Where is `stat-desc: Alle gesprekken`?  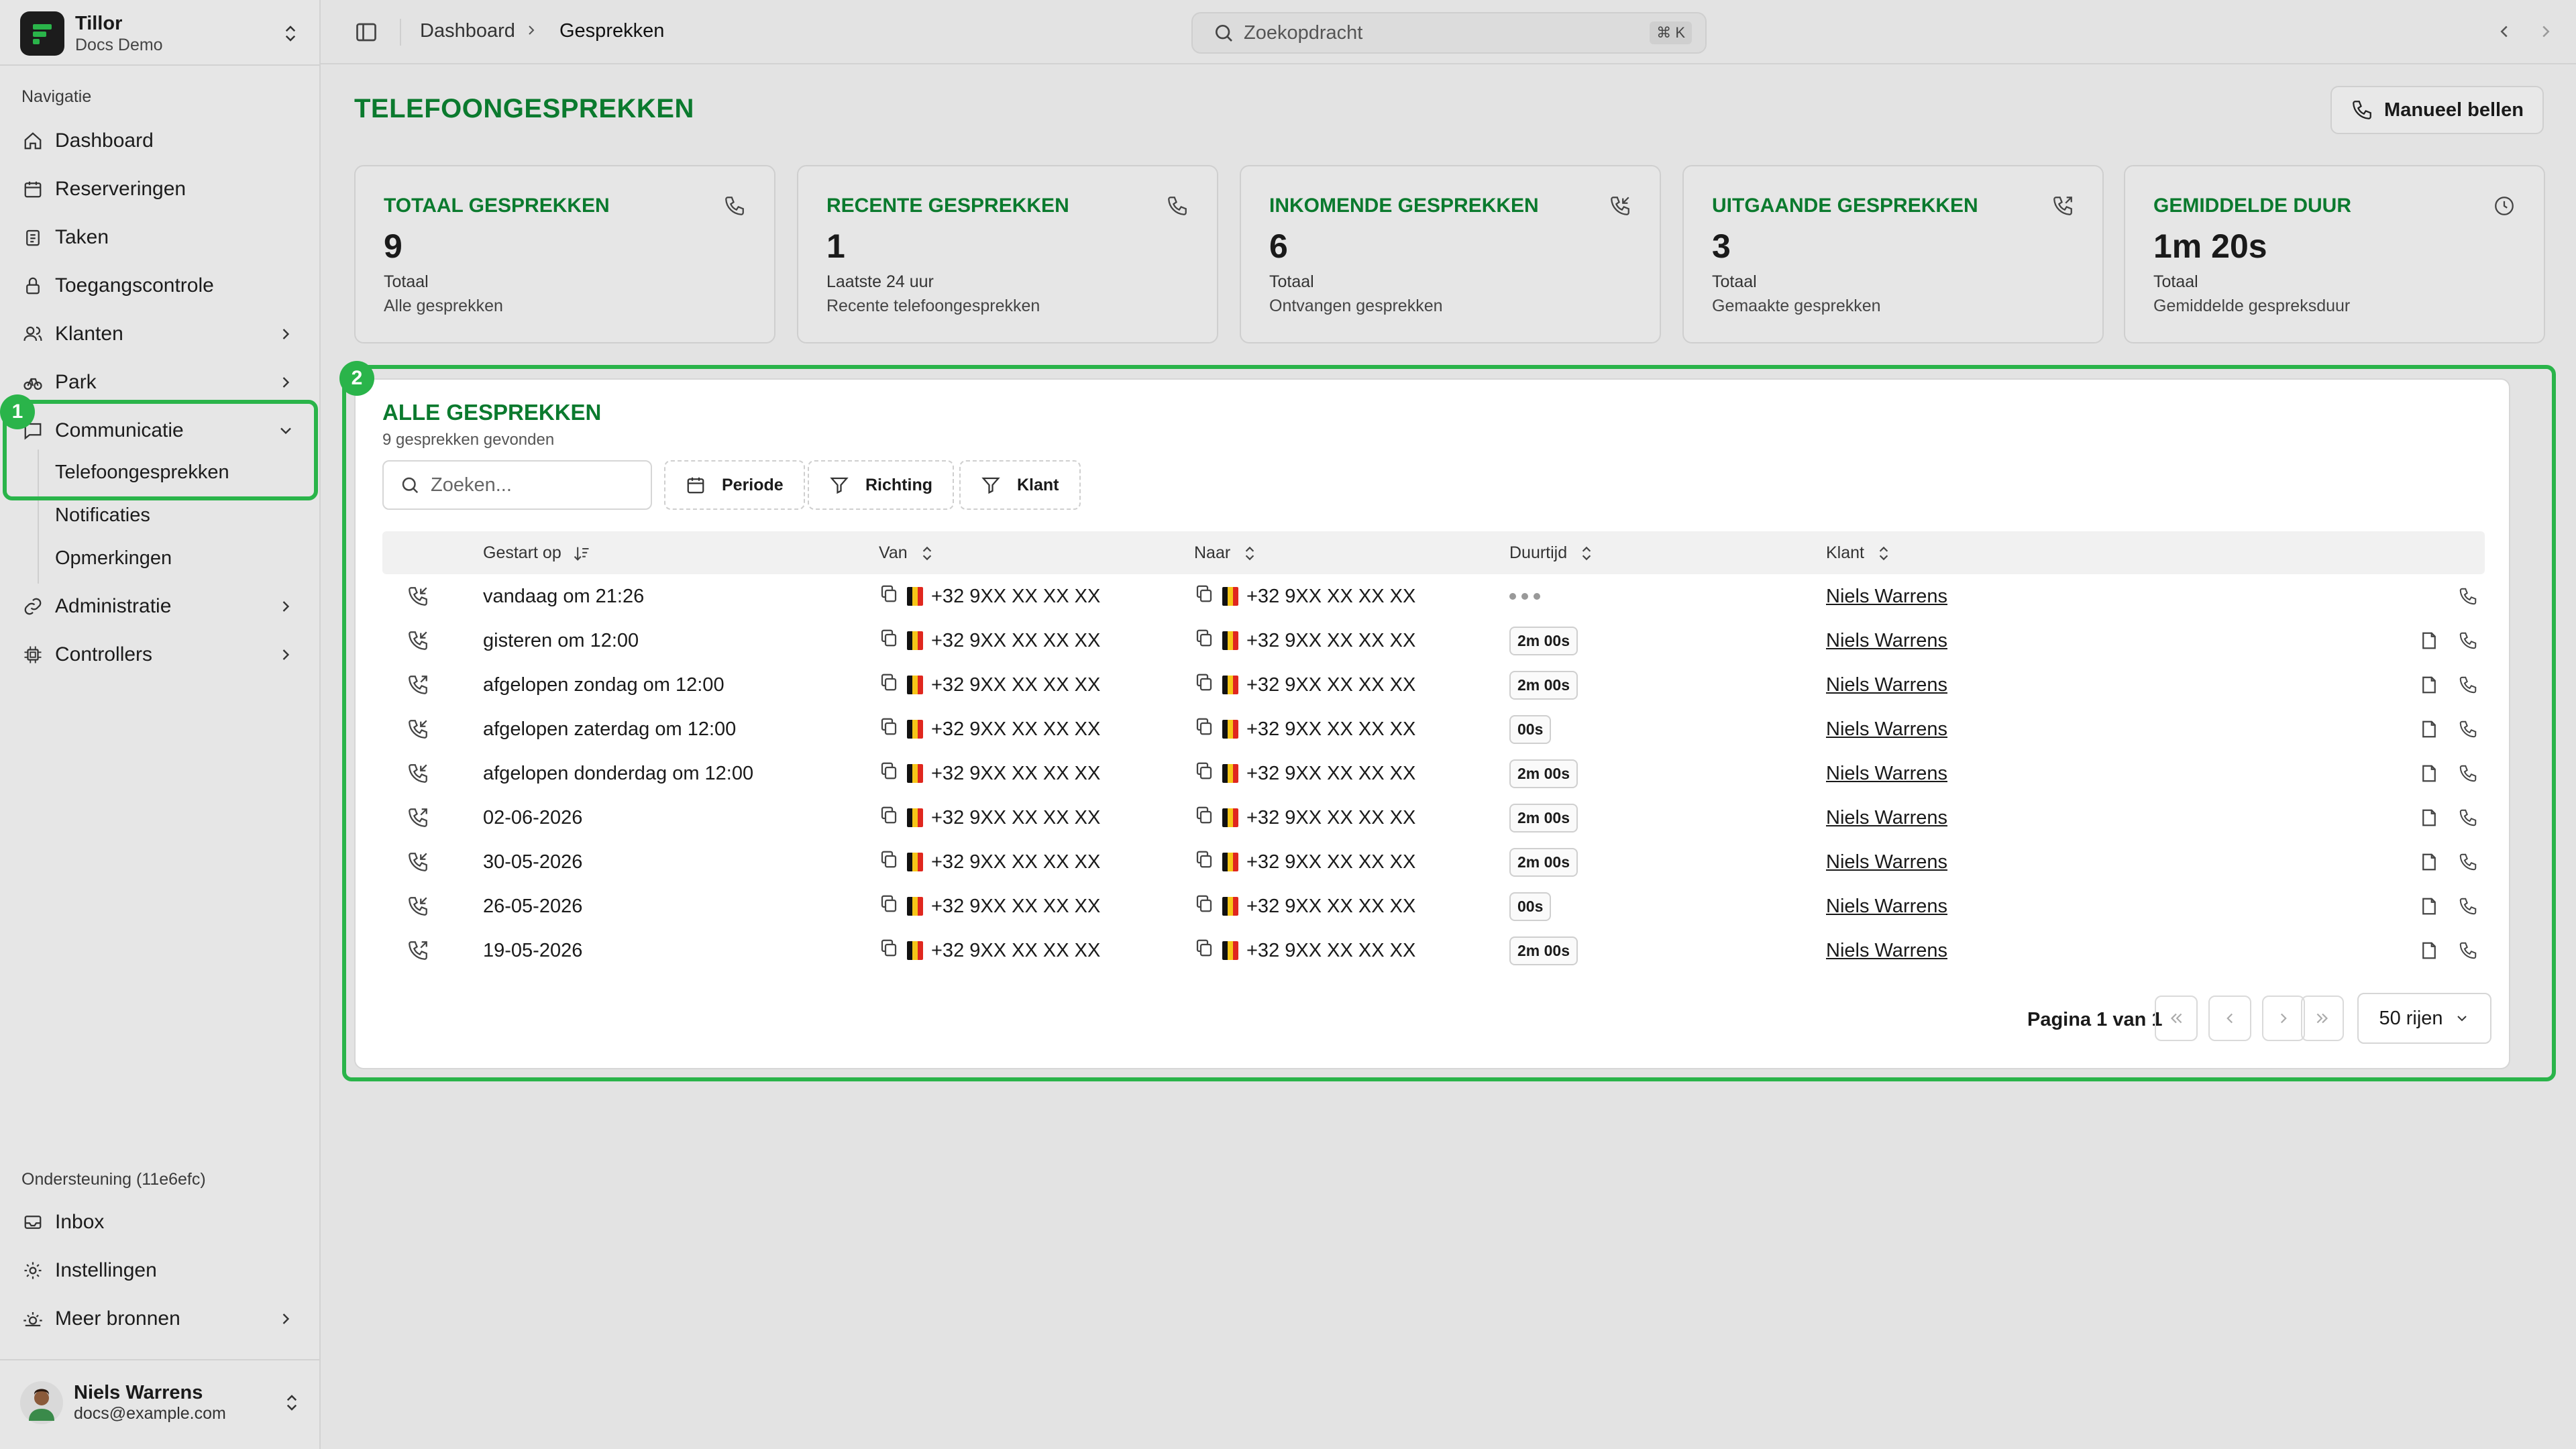 stat-desc: Alle gesprekken is located at coordinates (443, 306).